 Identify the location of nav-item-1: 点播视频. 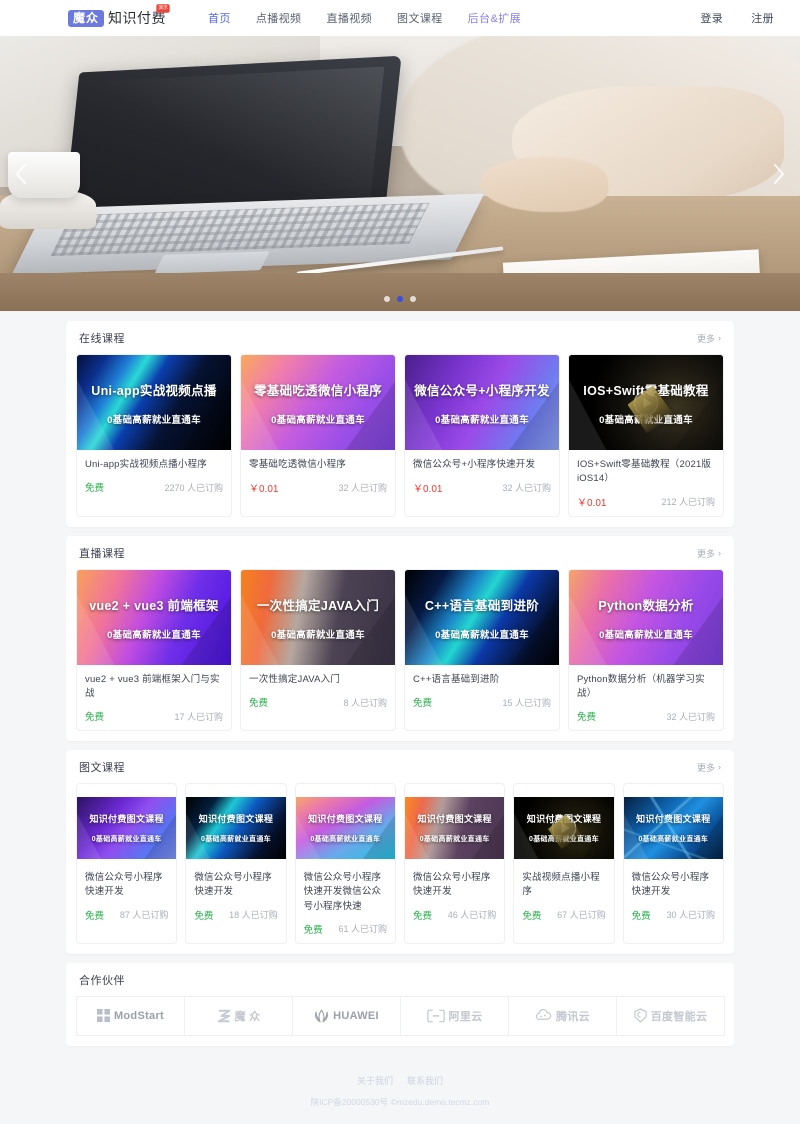
(279, 18).